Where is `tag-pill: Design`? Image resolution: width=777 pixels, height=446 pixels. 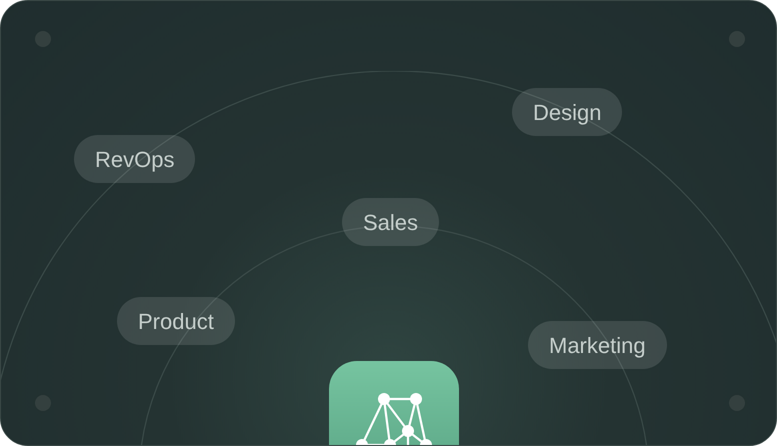 tag-pill: Design is located at coordinates (567, 112).